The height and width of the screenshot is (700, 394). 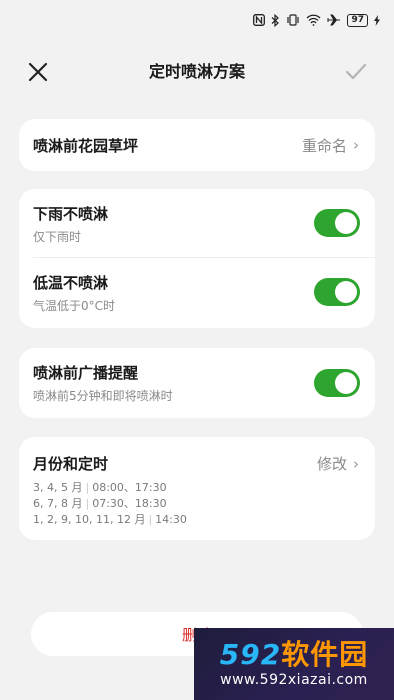 I want to click on rule-row-rain: 下雨不喷淋 仅下雨时, so click(x=197, y=223).